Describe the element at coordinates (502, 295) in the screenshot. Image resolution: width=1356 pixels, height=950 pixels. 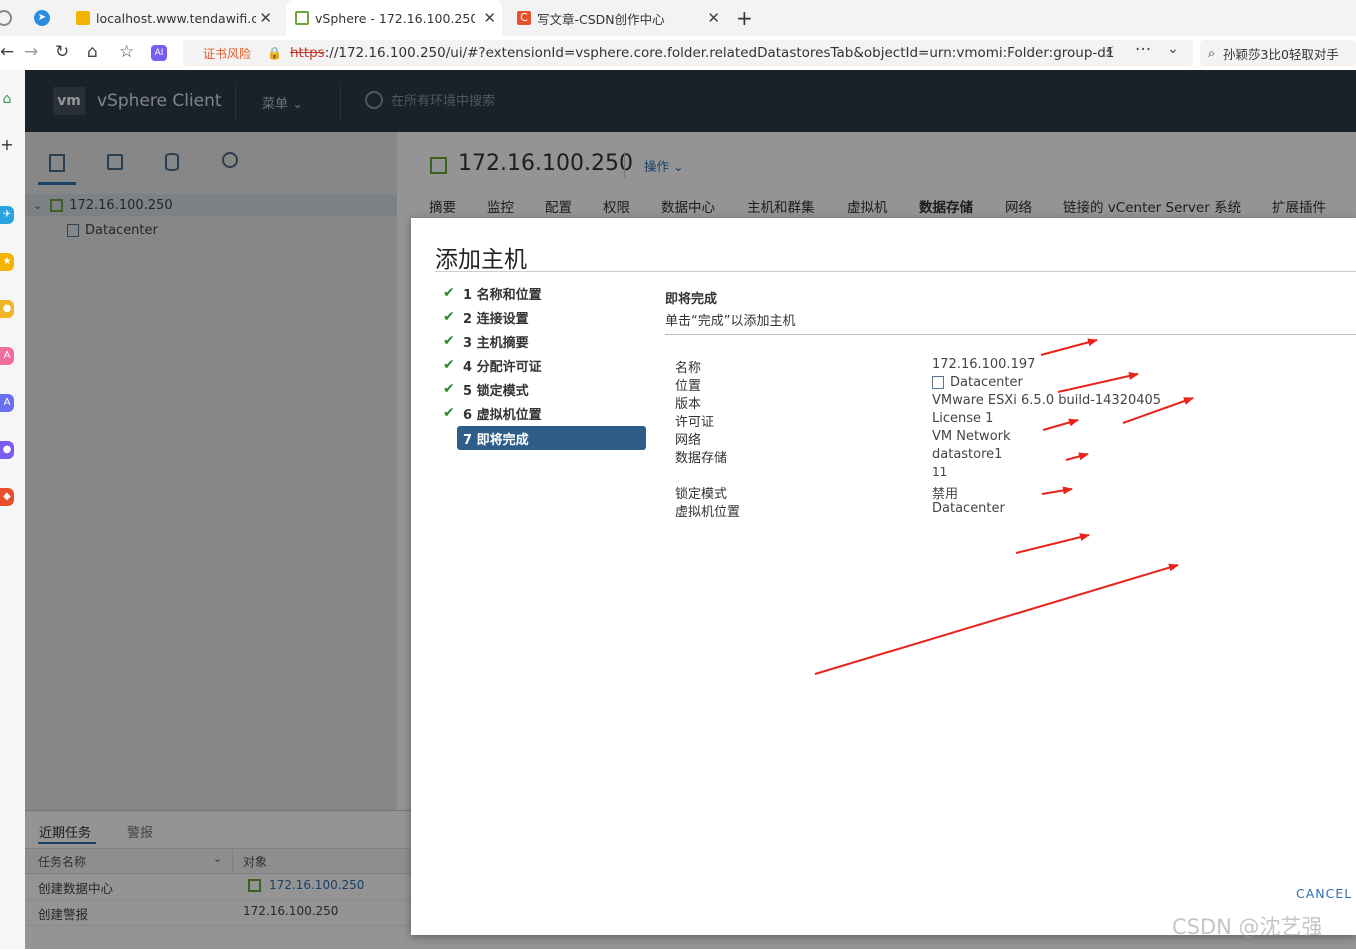
I see `step-label: 1 名称和位置` at that location.